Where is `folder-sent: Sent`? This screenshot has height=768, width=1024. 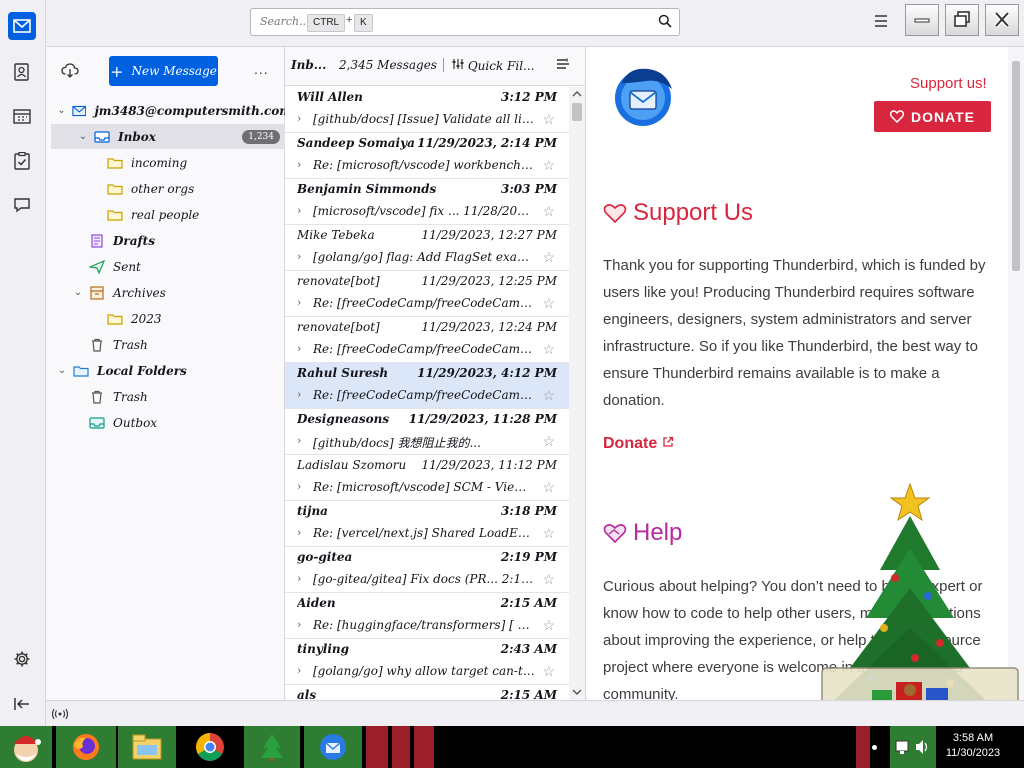
folder-sent: Sent is located at coordinates (183, 266).